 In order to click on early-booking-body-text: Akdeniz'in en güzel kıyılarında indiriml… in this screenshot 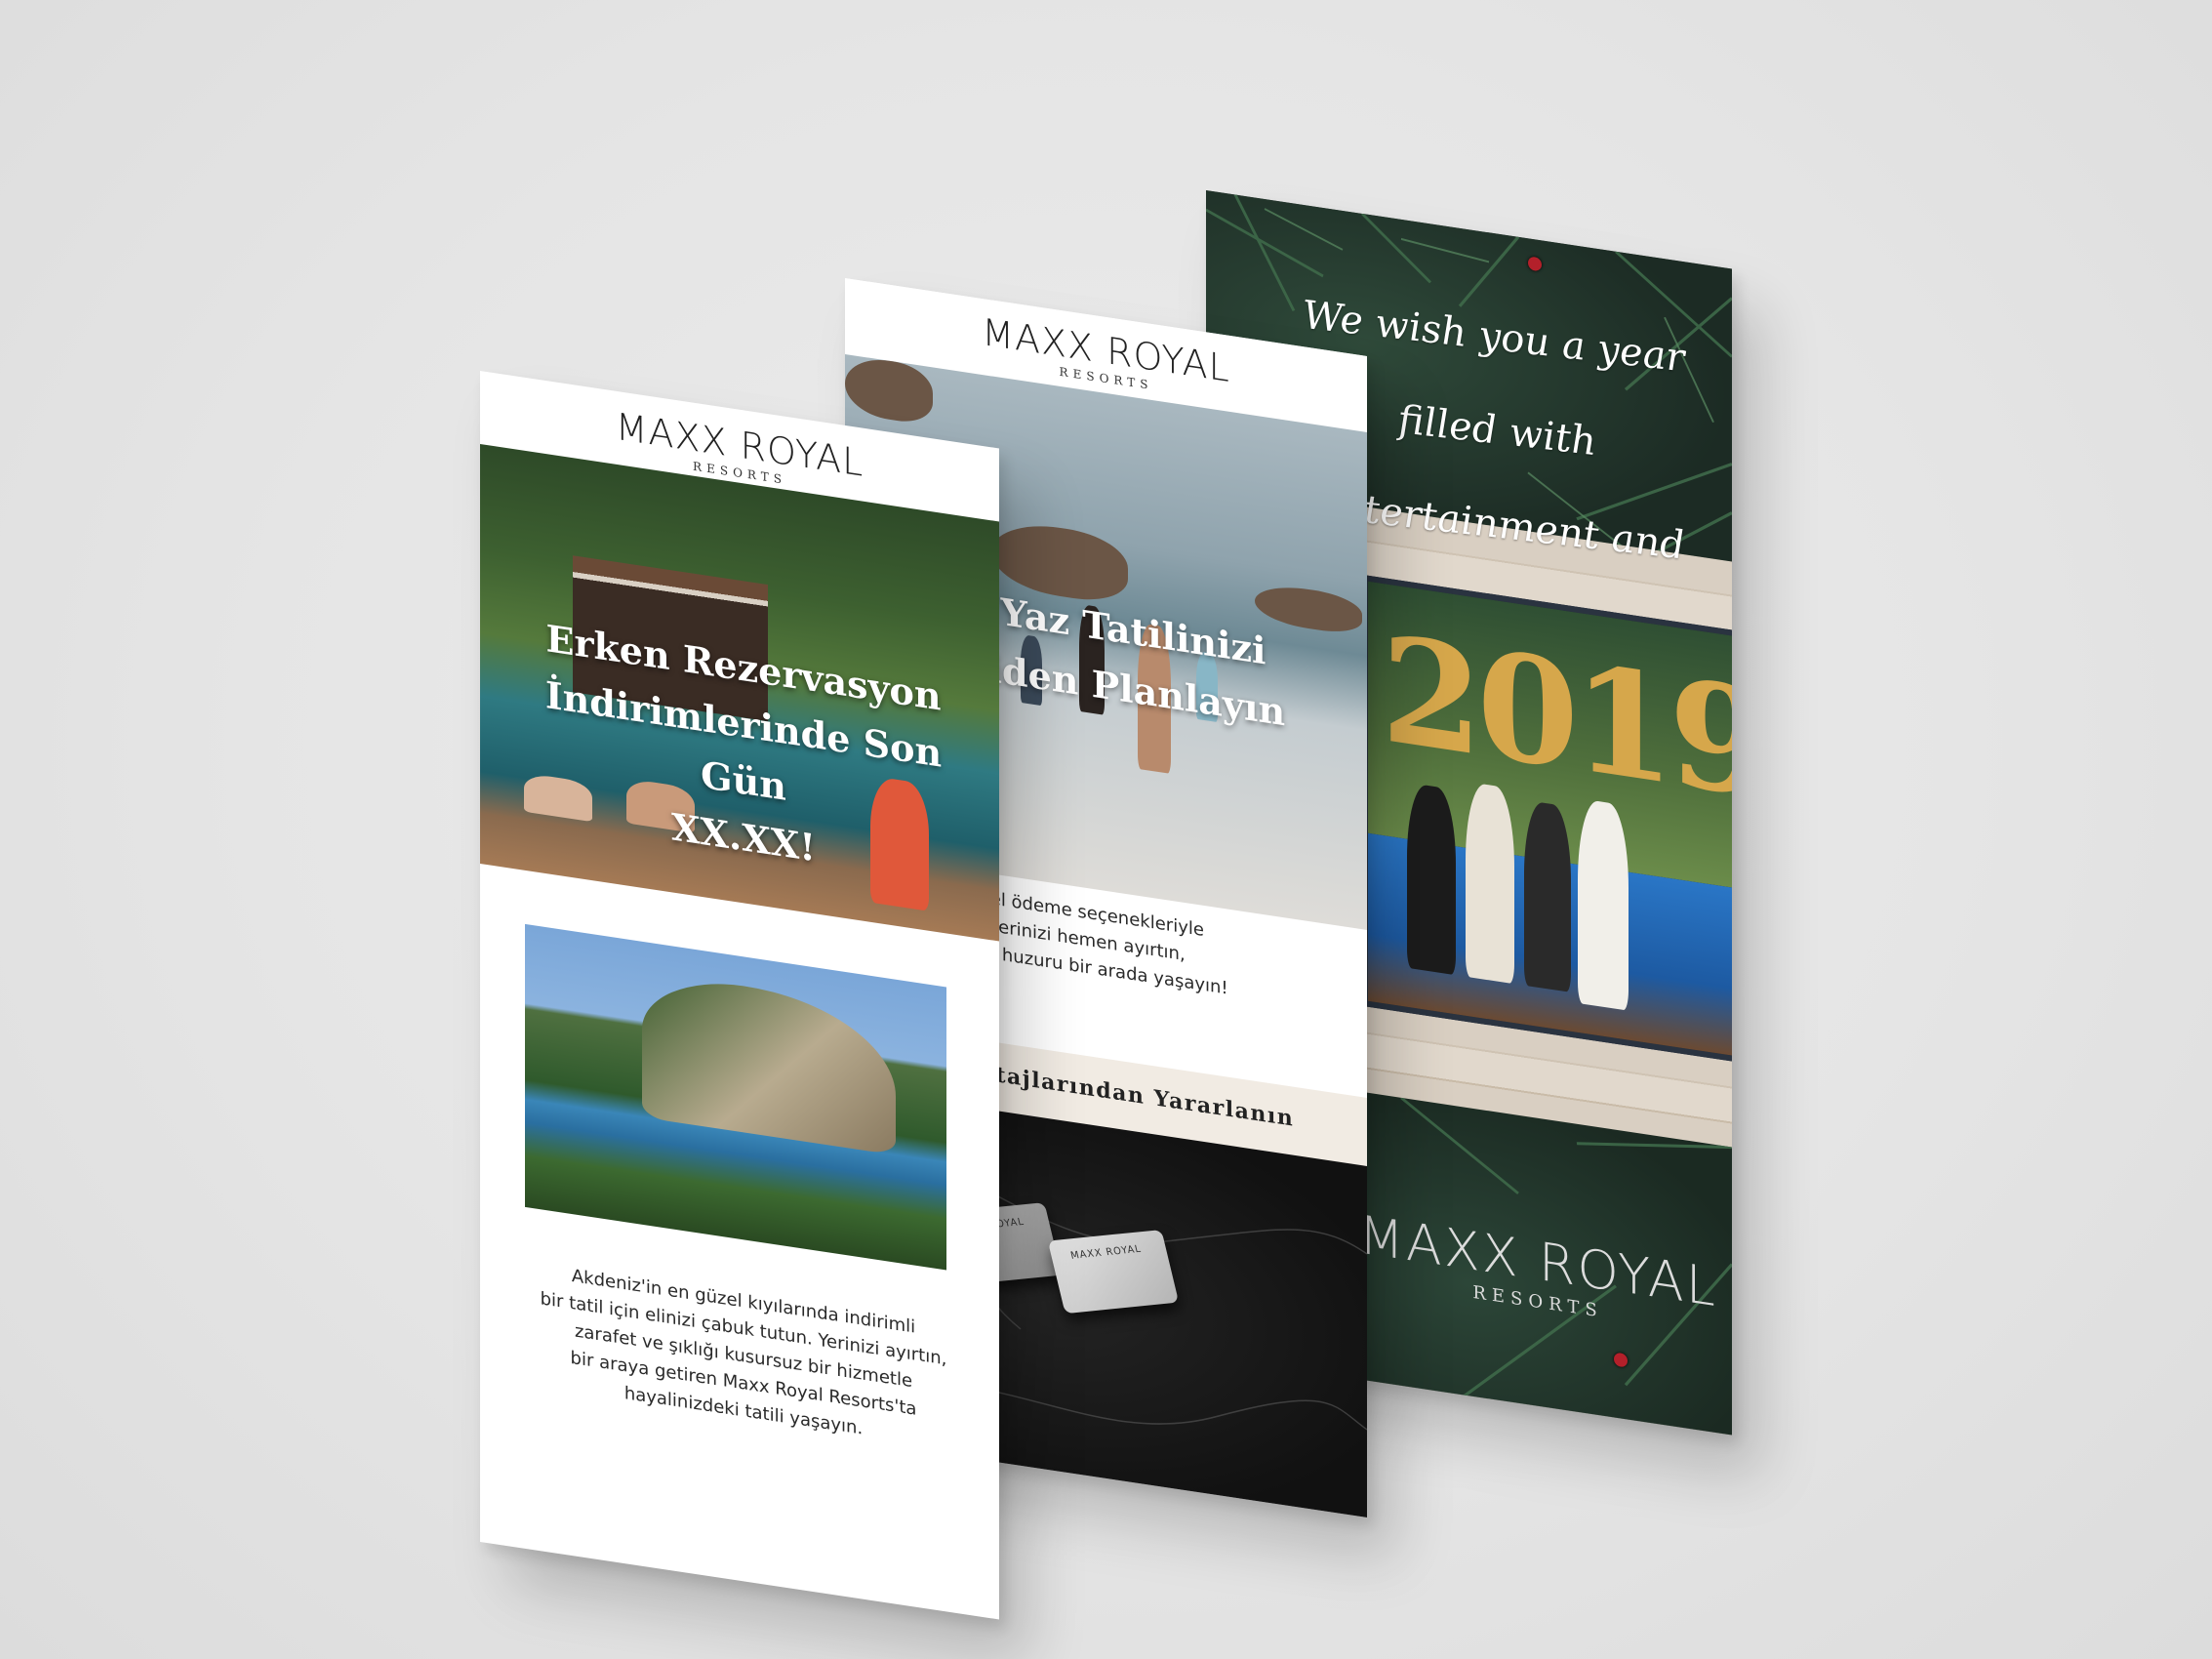, I will do `click(743, 1357)`.